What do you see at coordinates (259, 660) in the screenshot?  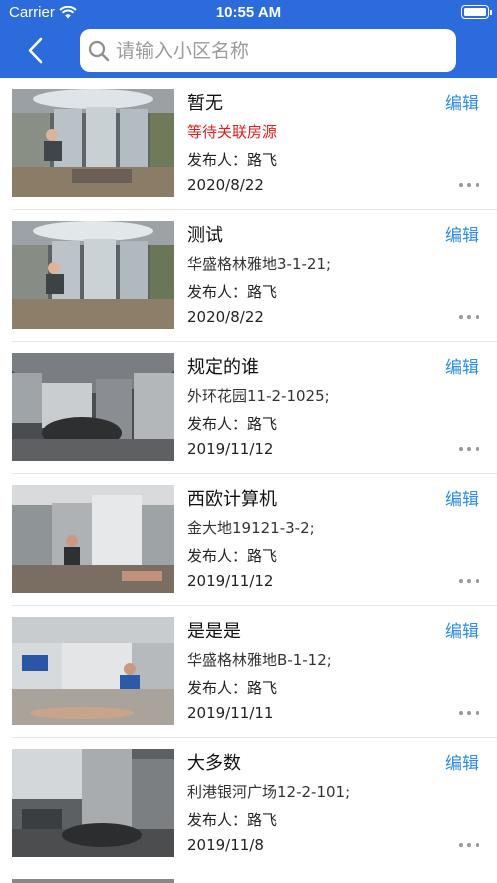 I see `listing-address: 华盛格林雅地B-1-12;` at bounding box center [259, 660].